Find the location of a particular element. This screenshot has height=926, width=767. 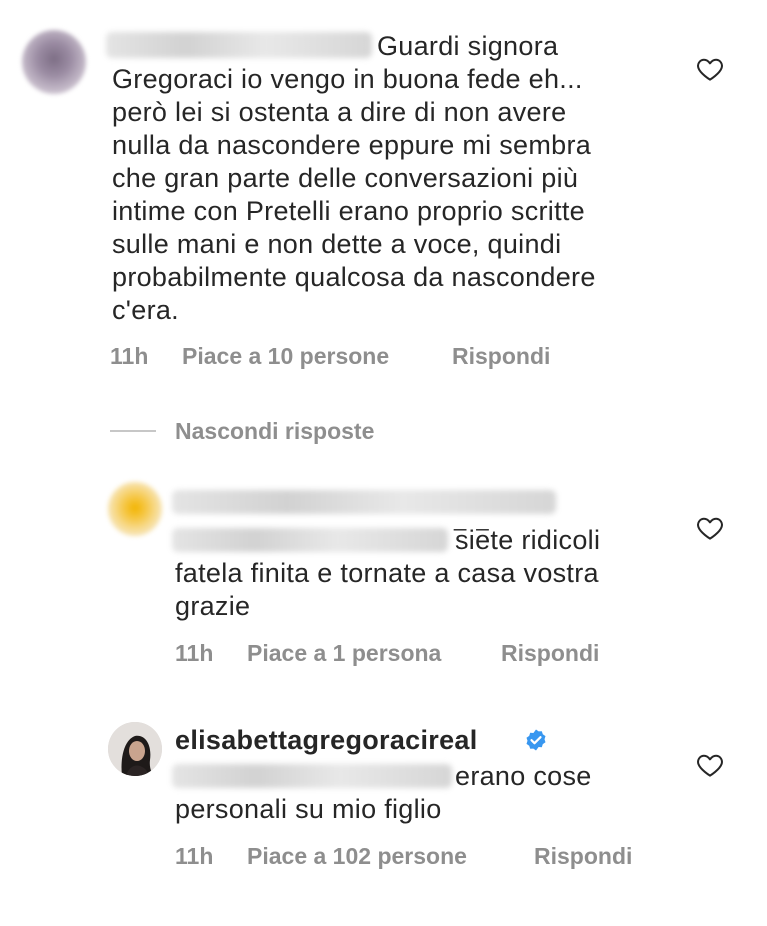

comment-text-line: c'era. is located at coordinates (145, 310).